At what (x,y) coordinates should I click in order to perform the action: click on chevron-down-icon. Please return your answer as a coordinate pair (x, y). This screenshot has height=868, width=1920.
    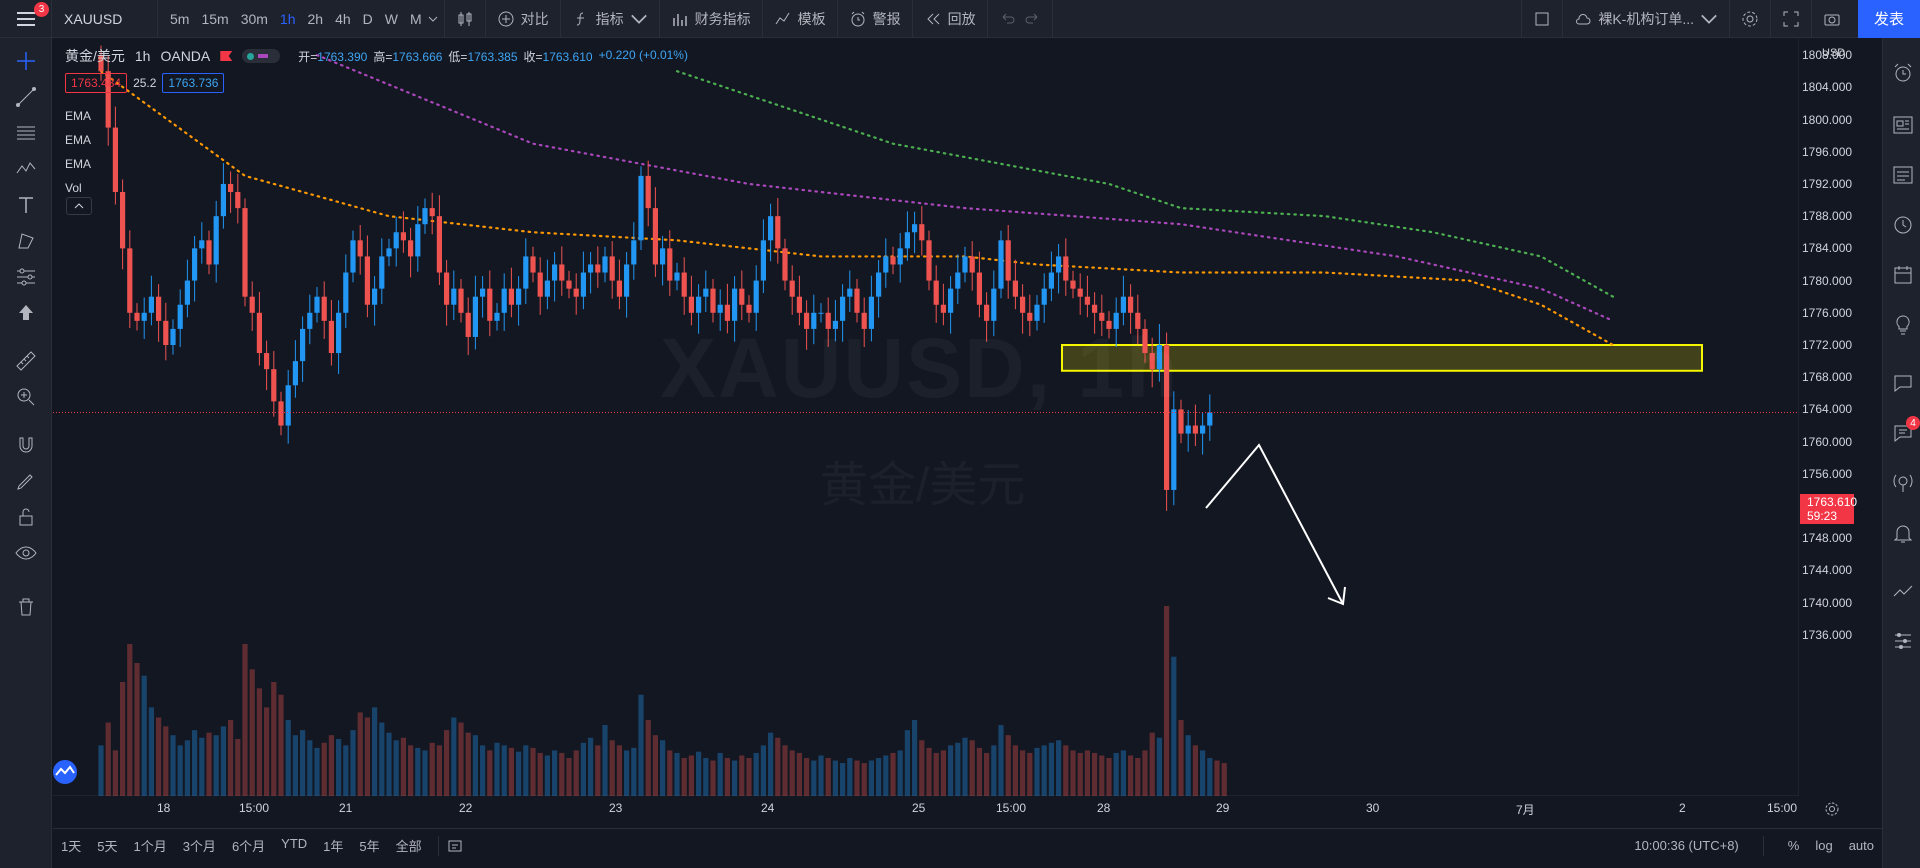
    Looking at the image, I should click on (433, 19).